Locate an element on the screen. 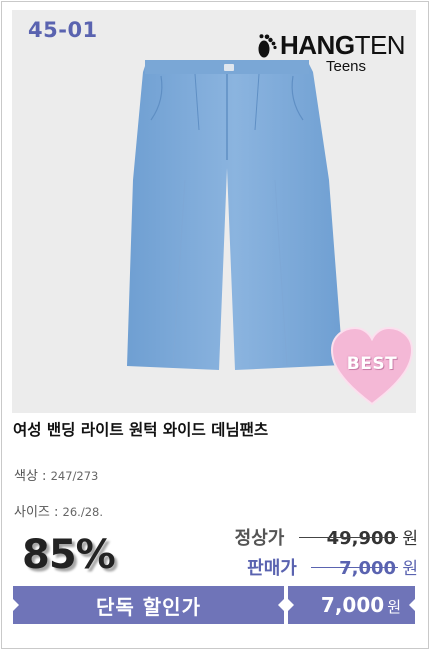 Image resolution: width=430 pixels, height=650 pixels. sale-price-row: 판매가 7,000 원 is located at coordinates (332, 567).